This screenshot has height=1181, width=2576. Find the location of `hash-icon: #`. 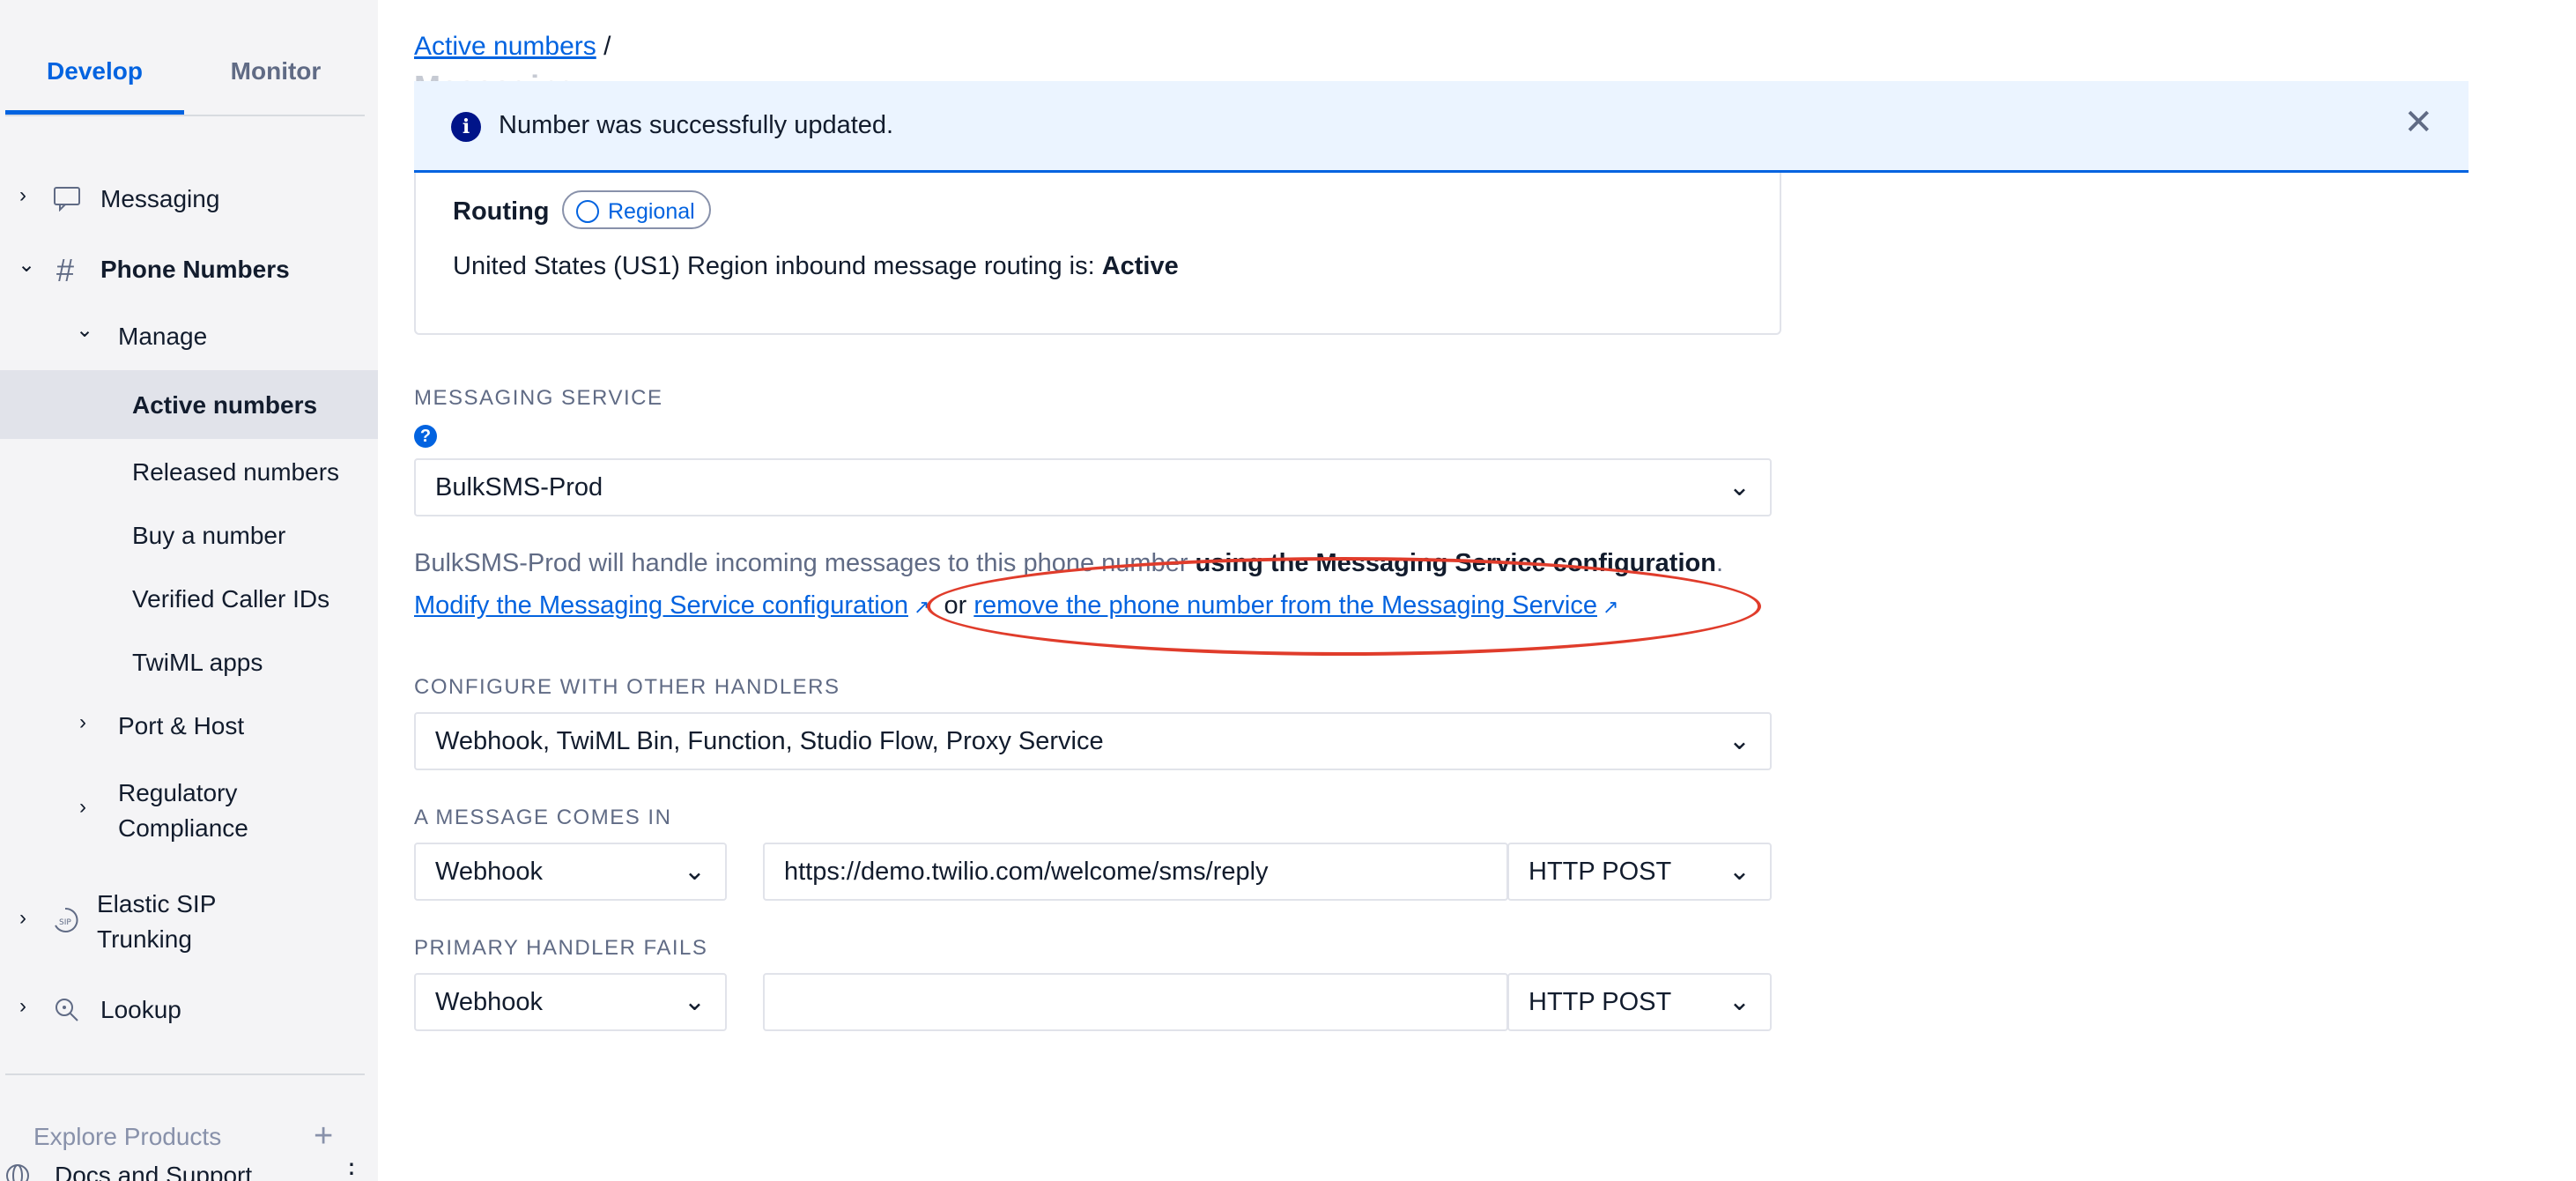

hash-icon: # is located at coordinates (65, 270).